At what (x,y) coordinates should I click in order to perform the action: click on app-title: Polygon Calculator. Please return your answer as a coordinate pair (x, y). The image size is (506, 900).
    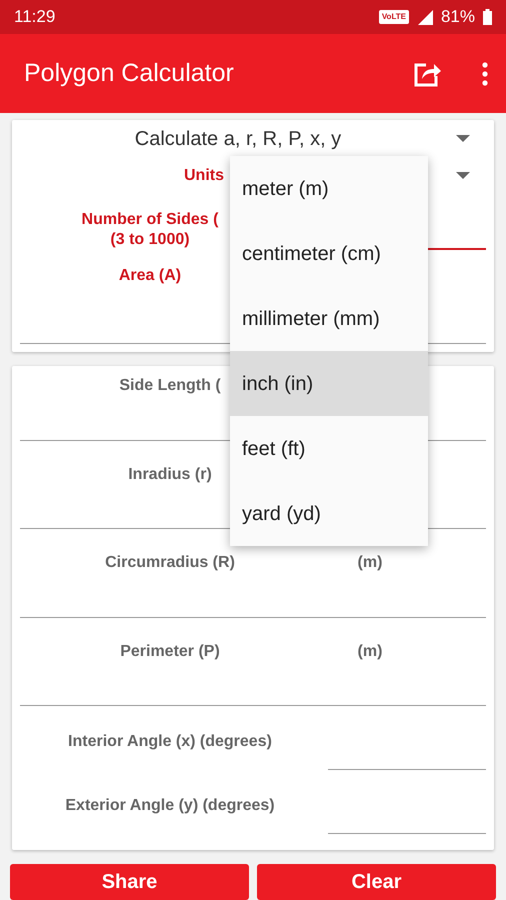
    Looking at the image, I should click on (129, 73).